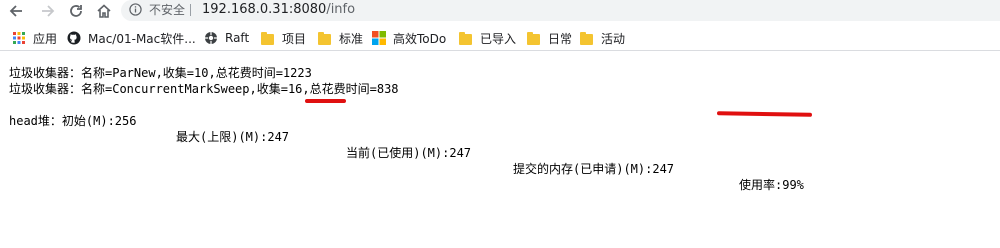  I want to click on heap-committed: 提交的内存(已申请)(M):247, so click(594, 169).